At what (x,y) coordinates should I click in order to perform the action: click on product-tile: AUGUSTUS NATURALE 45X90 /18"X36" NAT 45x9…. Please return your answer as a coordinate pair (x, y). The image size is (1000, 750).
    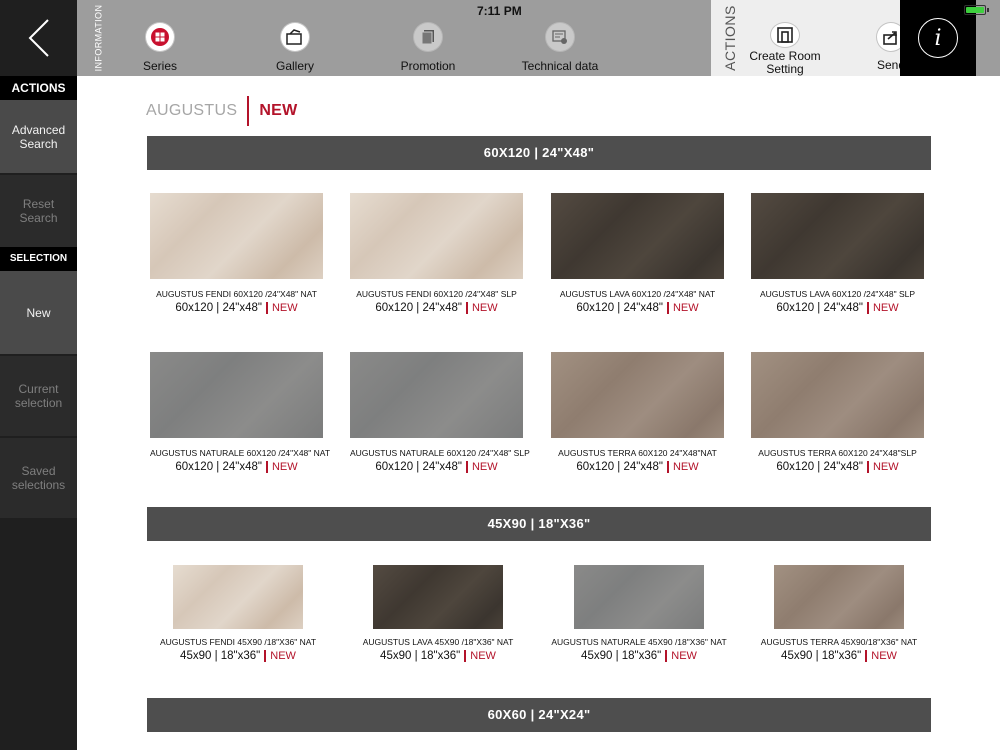
    Looking at the image, I should click on (639, 615).